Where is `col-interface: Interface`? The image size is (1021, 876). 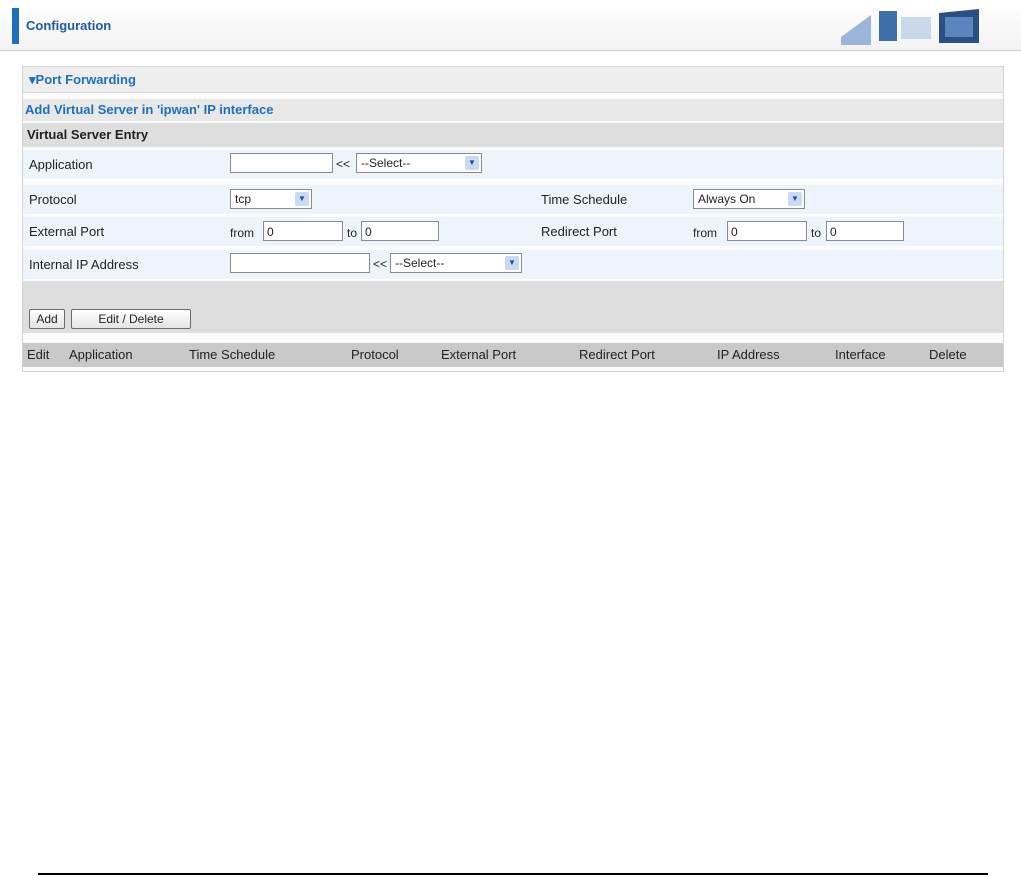
col-interface: Interface is located at coordinates (860, 354).